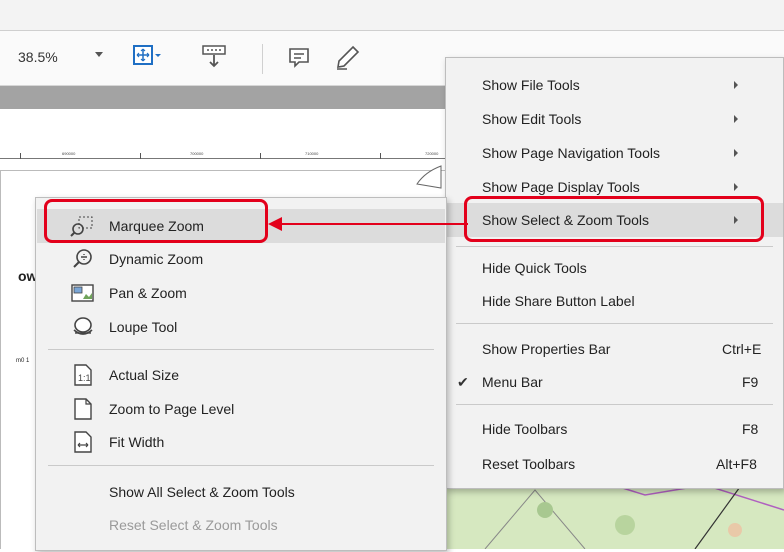  What do you see at coordinates (38, 57) in the screenshot?
I see `zoom-level-value: 38.5%` at bounding box center [38, 57].